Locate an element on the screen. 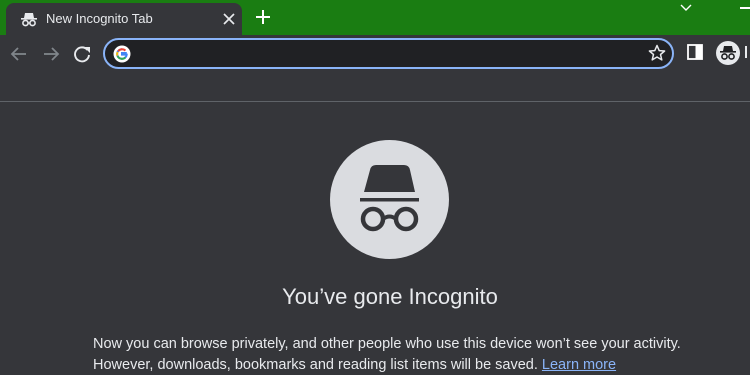  tab-strip: New Incognito Tab is located at coordinates (375, 17).